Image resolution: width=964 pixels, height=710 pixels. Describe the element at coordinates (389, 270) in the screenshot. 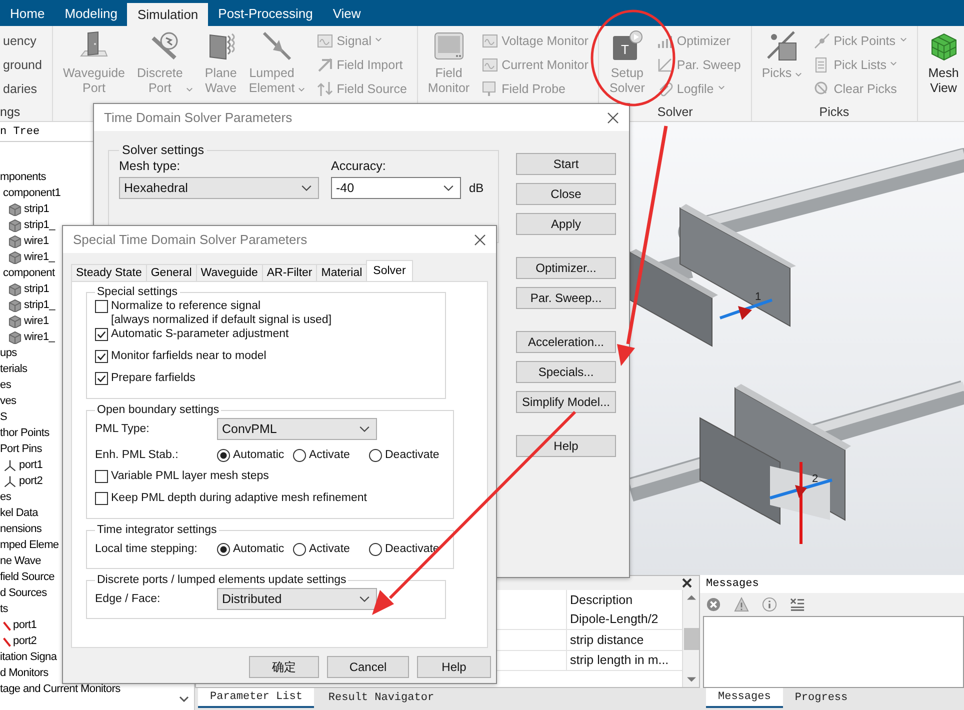

I see `tab: Solver` at that location.